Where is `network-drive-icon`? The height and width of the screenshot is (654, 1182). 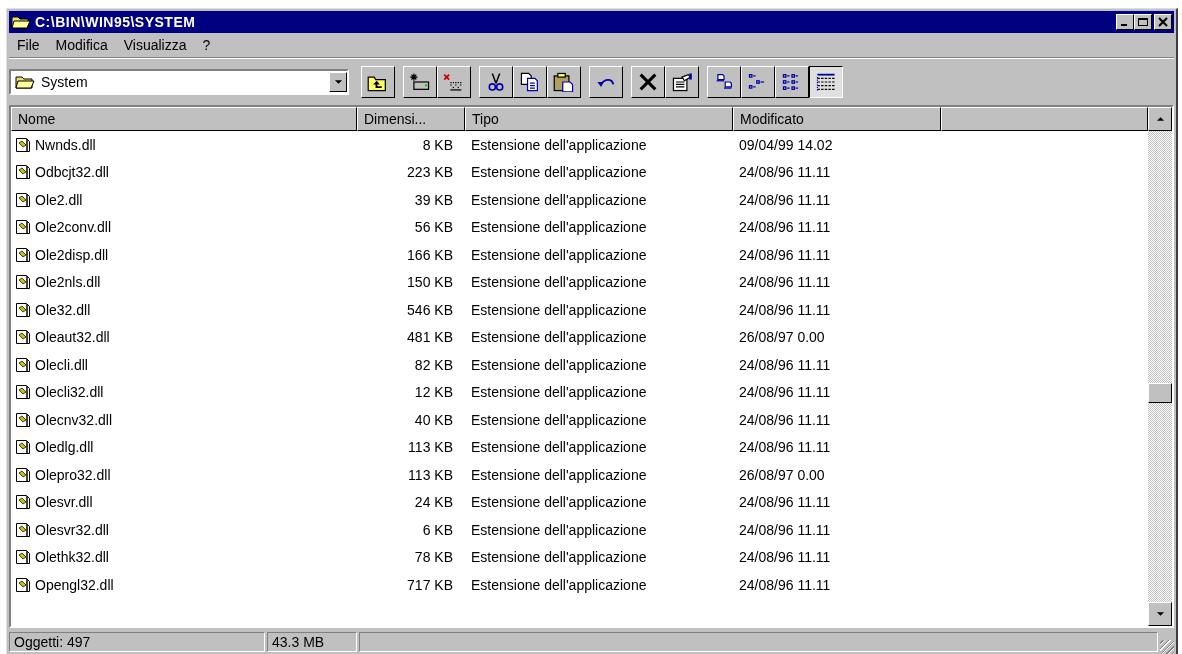
network-drive-icon is located at coordinates (420, 82).